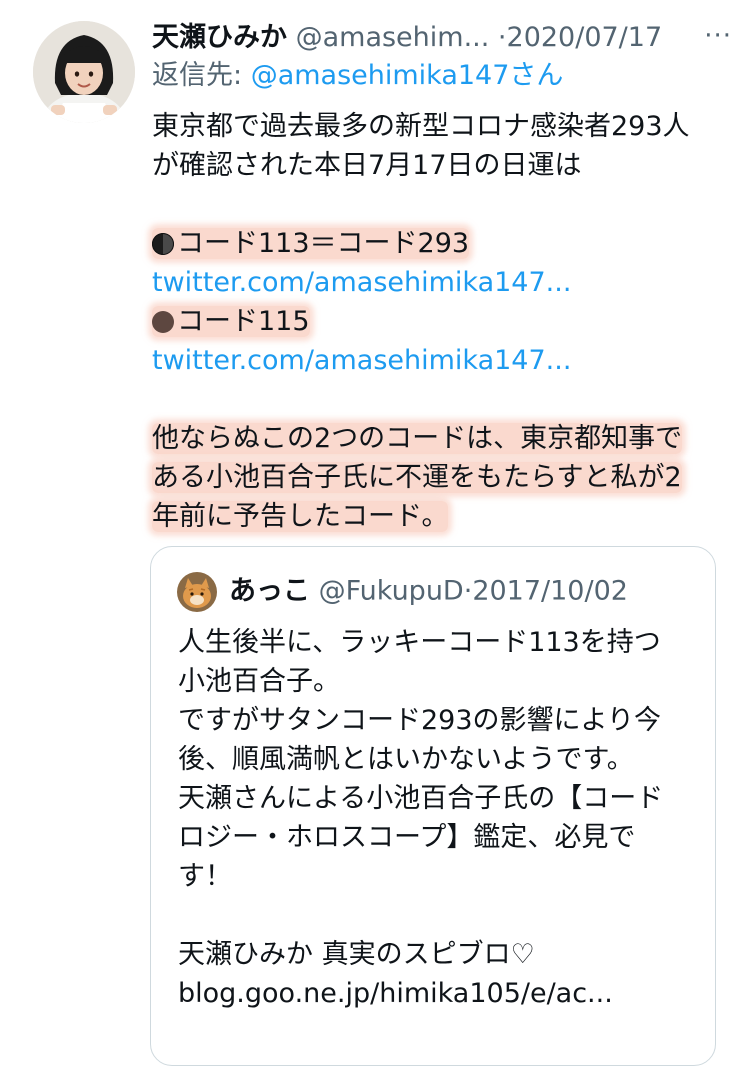 The width and height of the screenshot is (750, 1066). I want to click on new-moon-icon, so click(163, 244).